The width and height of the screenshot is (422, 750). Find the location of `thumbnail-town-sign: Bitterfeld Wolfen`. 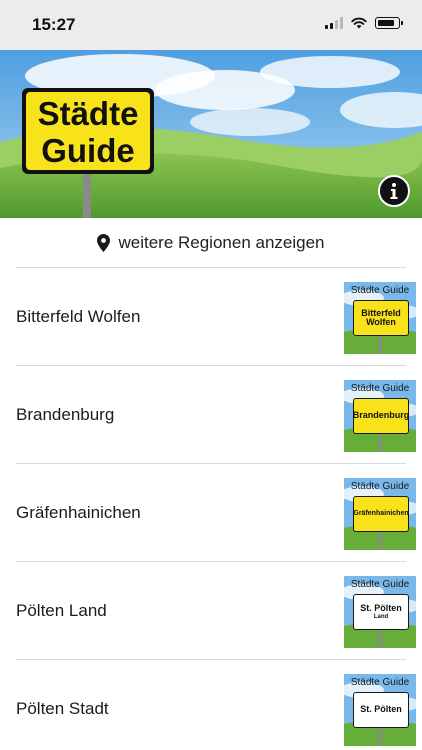

thumbnail-town-sign: Bitterfeld Wolfen is located at coordinates (381, 318).